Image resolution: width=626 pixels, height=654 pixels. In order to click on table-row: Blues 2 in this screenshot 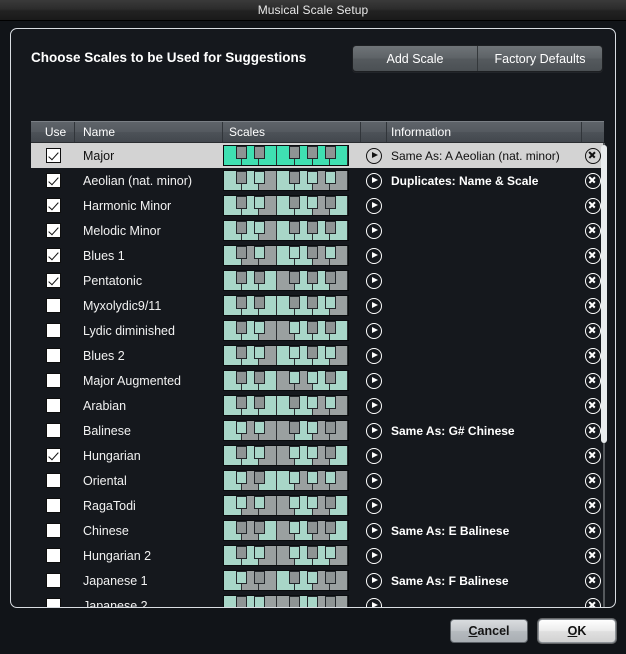, I will do `click(317, 355)`.